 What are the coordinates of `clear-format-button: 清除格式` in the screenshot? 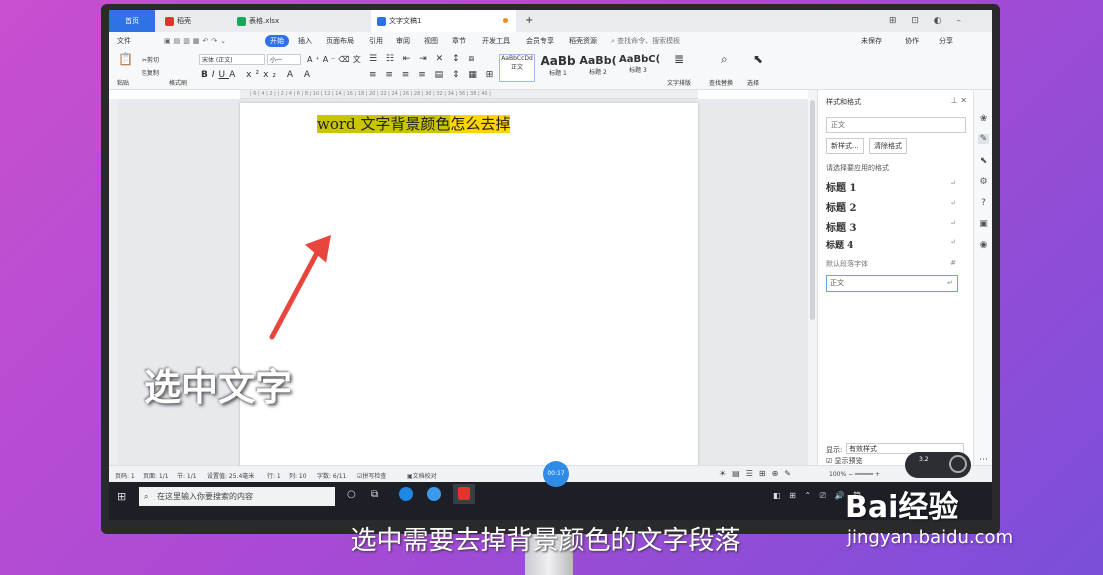 It's located at (888, 146).